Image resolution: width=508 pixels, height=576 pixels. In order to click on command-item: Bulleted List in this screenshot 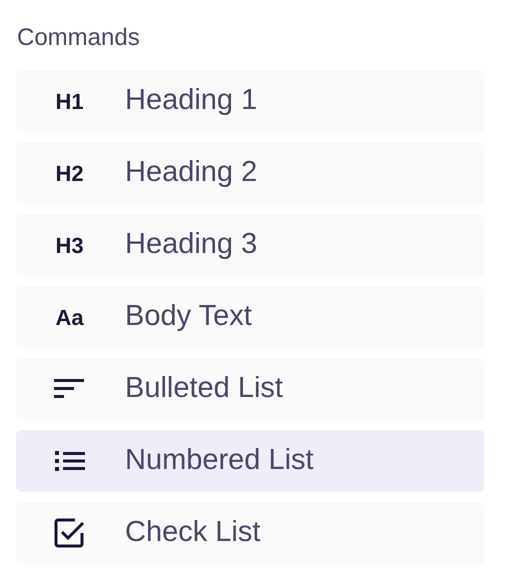, I will do `click(250, 389)`.